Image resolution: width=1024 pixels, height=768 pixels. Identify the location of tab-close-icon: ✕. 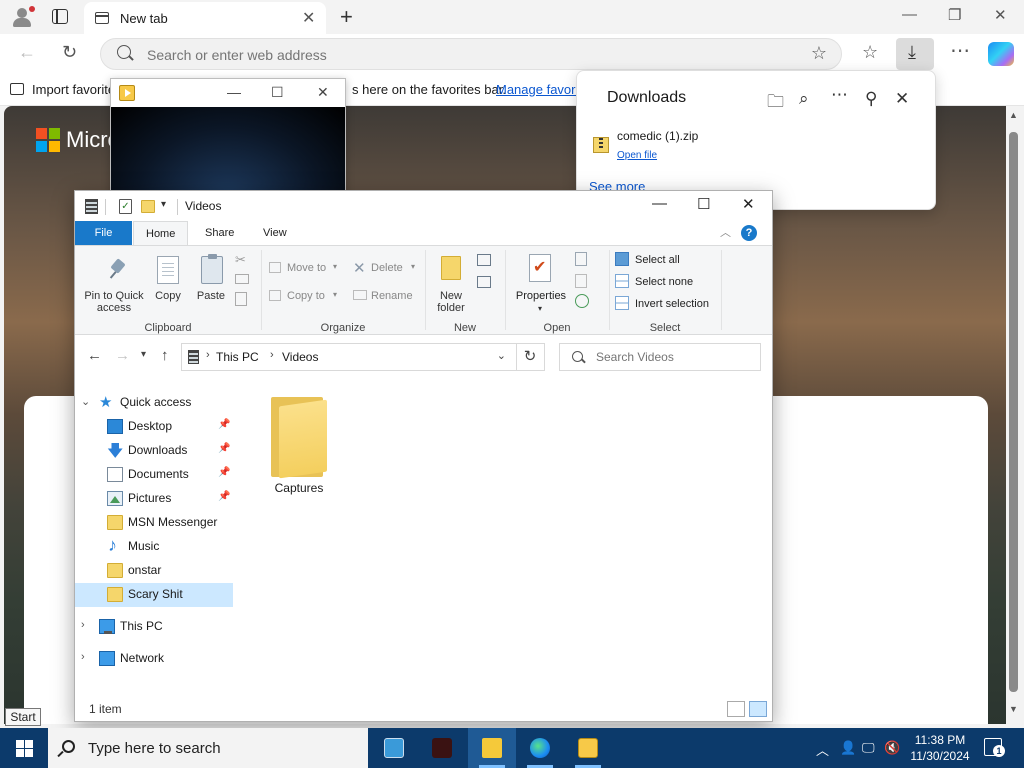
(308, 18).